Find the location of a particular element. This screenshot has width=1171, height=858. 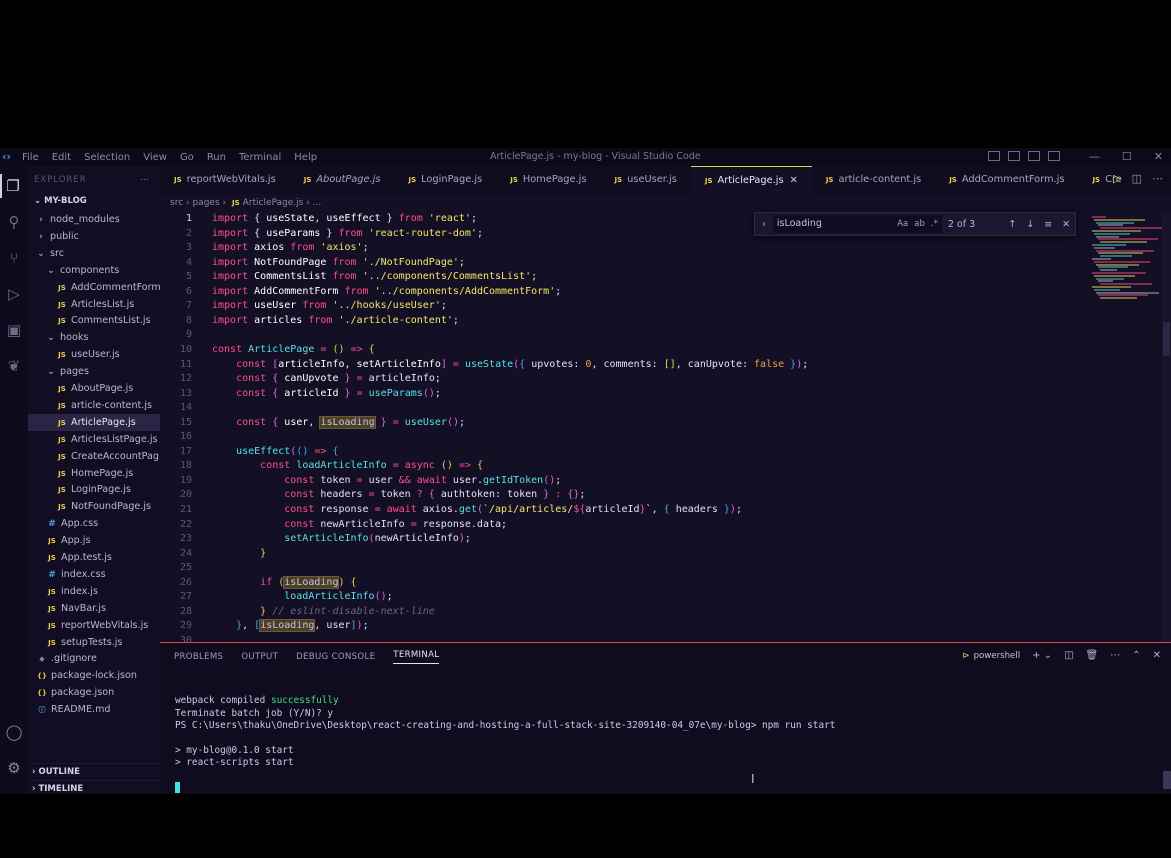

tree-item: ◆ .gitignore is located at coordinates (94, 658).